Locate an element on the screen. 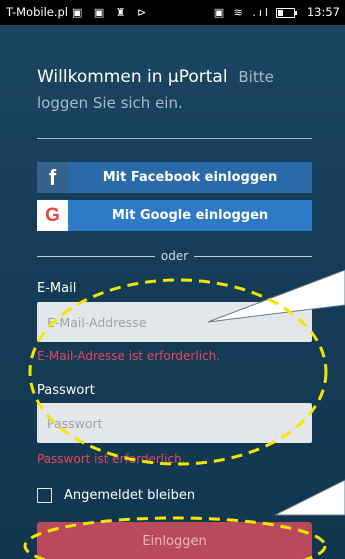  password-input is located at coordinates (174, 423).